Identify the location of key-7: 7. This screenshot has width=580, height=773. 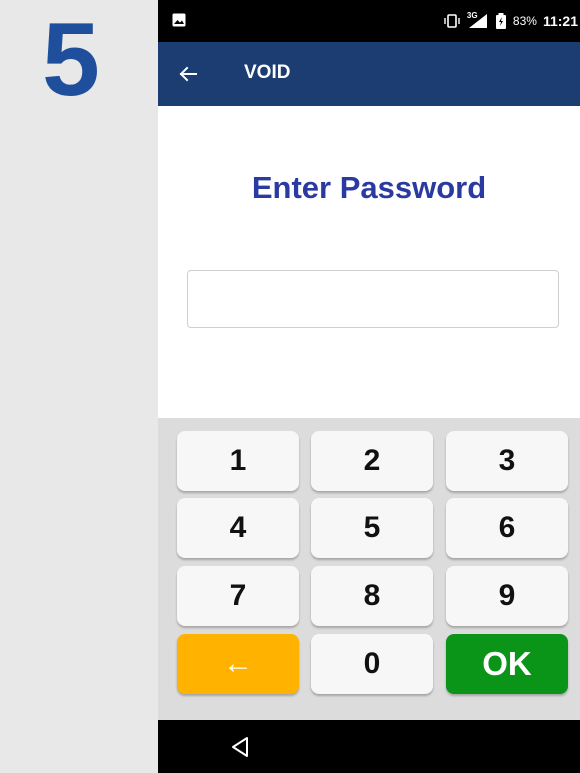
(238, 596).